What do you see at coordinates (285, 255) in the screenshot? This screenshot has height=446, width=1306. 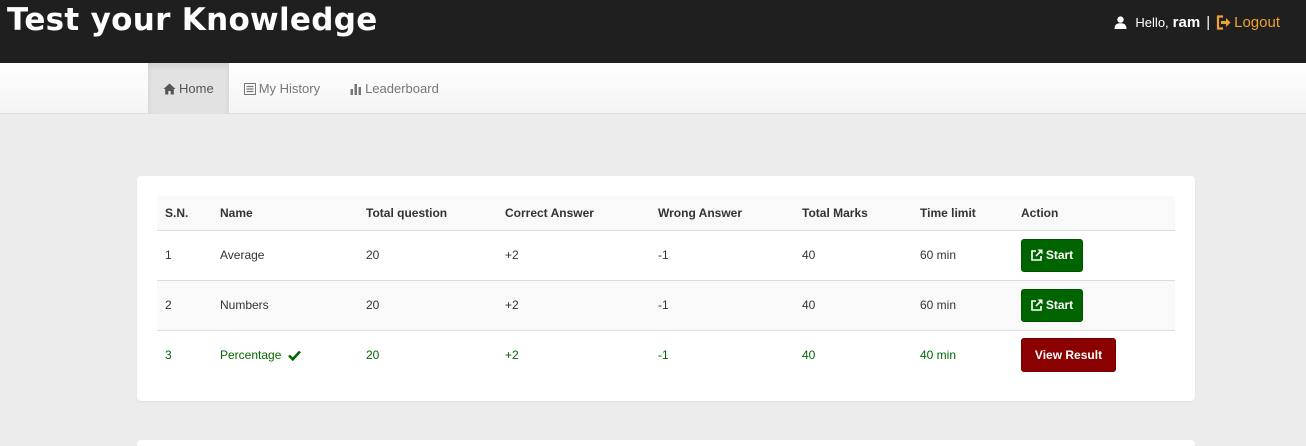 I see `cell-name: Average` at bounding box center [285, 255].